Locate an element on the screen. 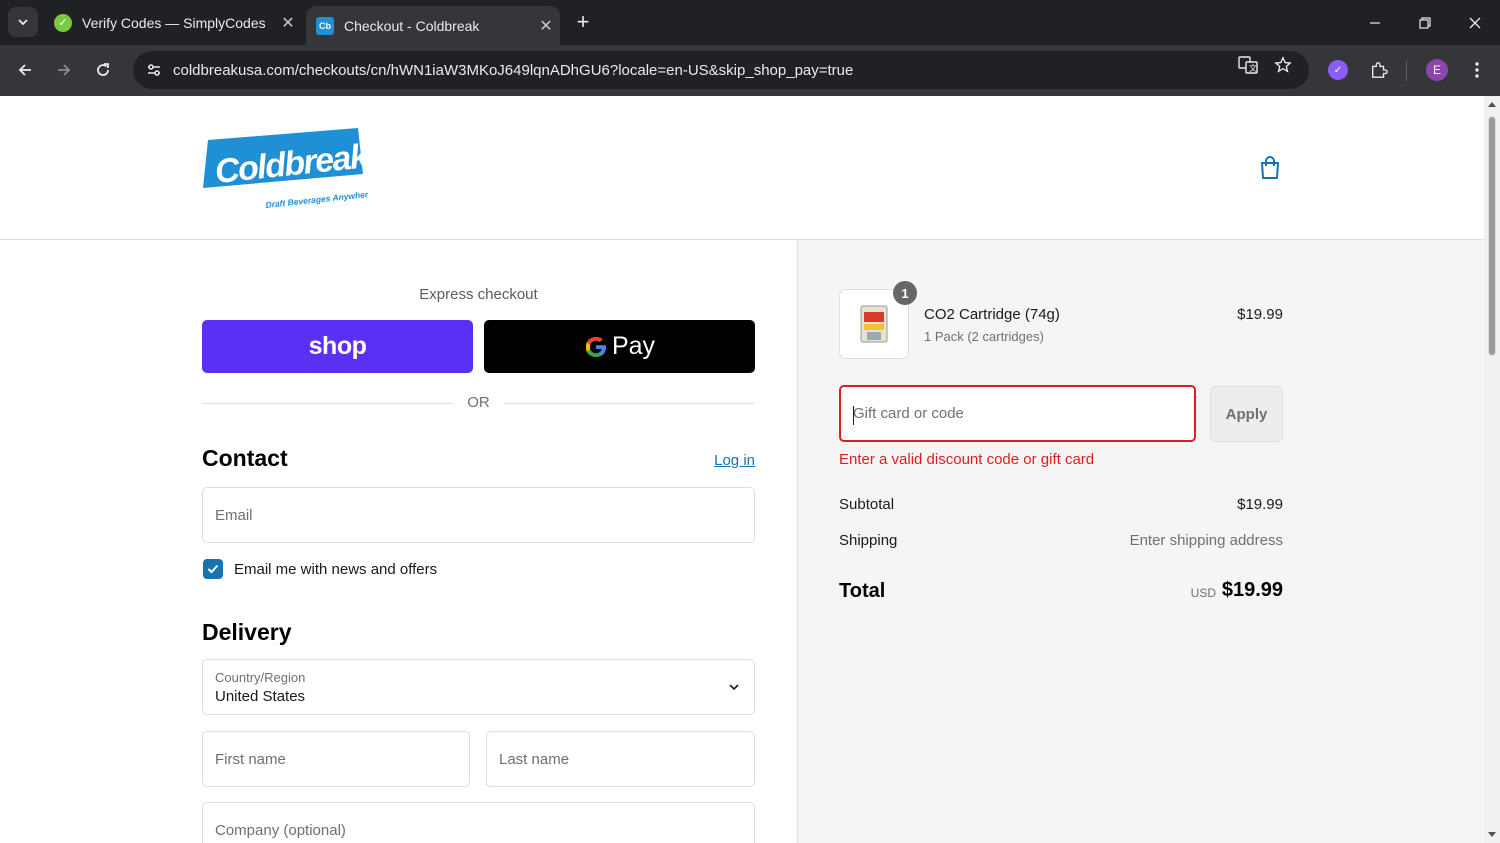 This screenshot has width=1500, height=843. product-price: $19.99 is located at coordinates (1260, 314).